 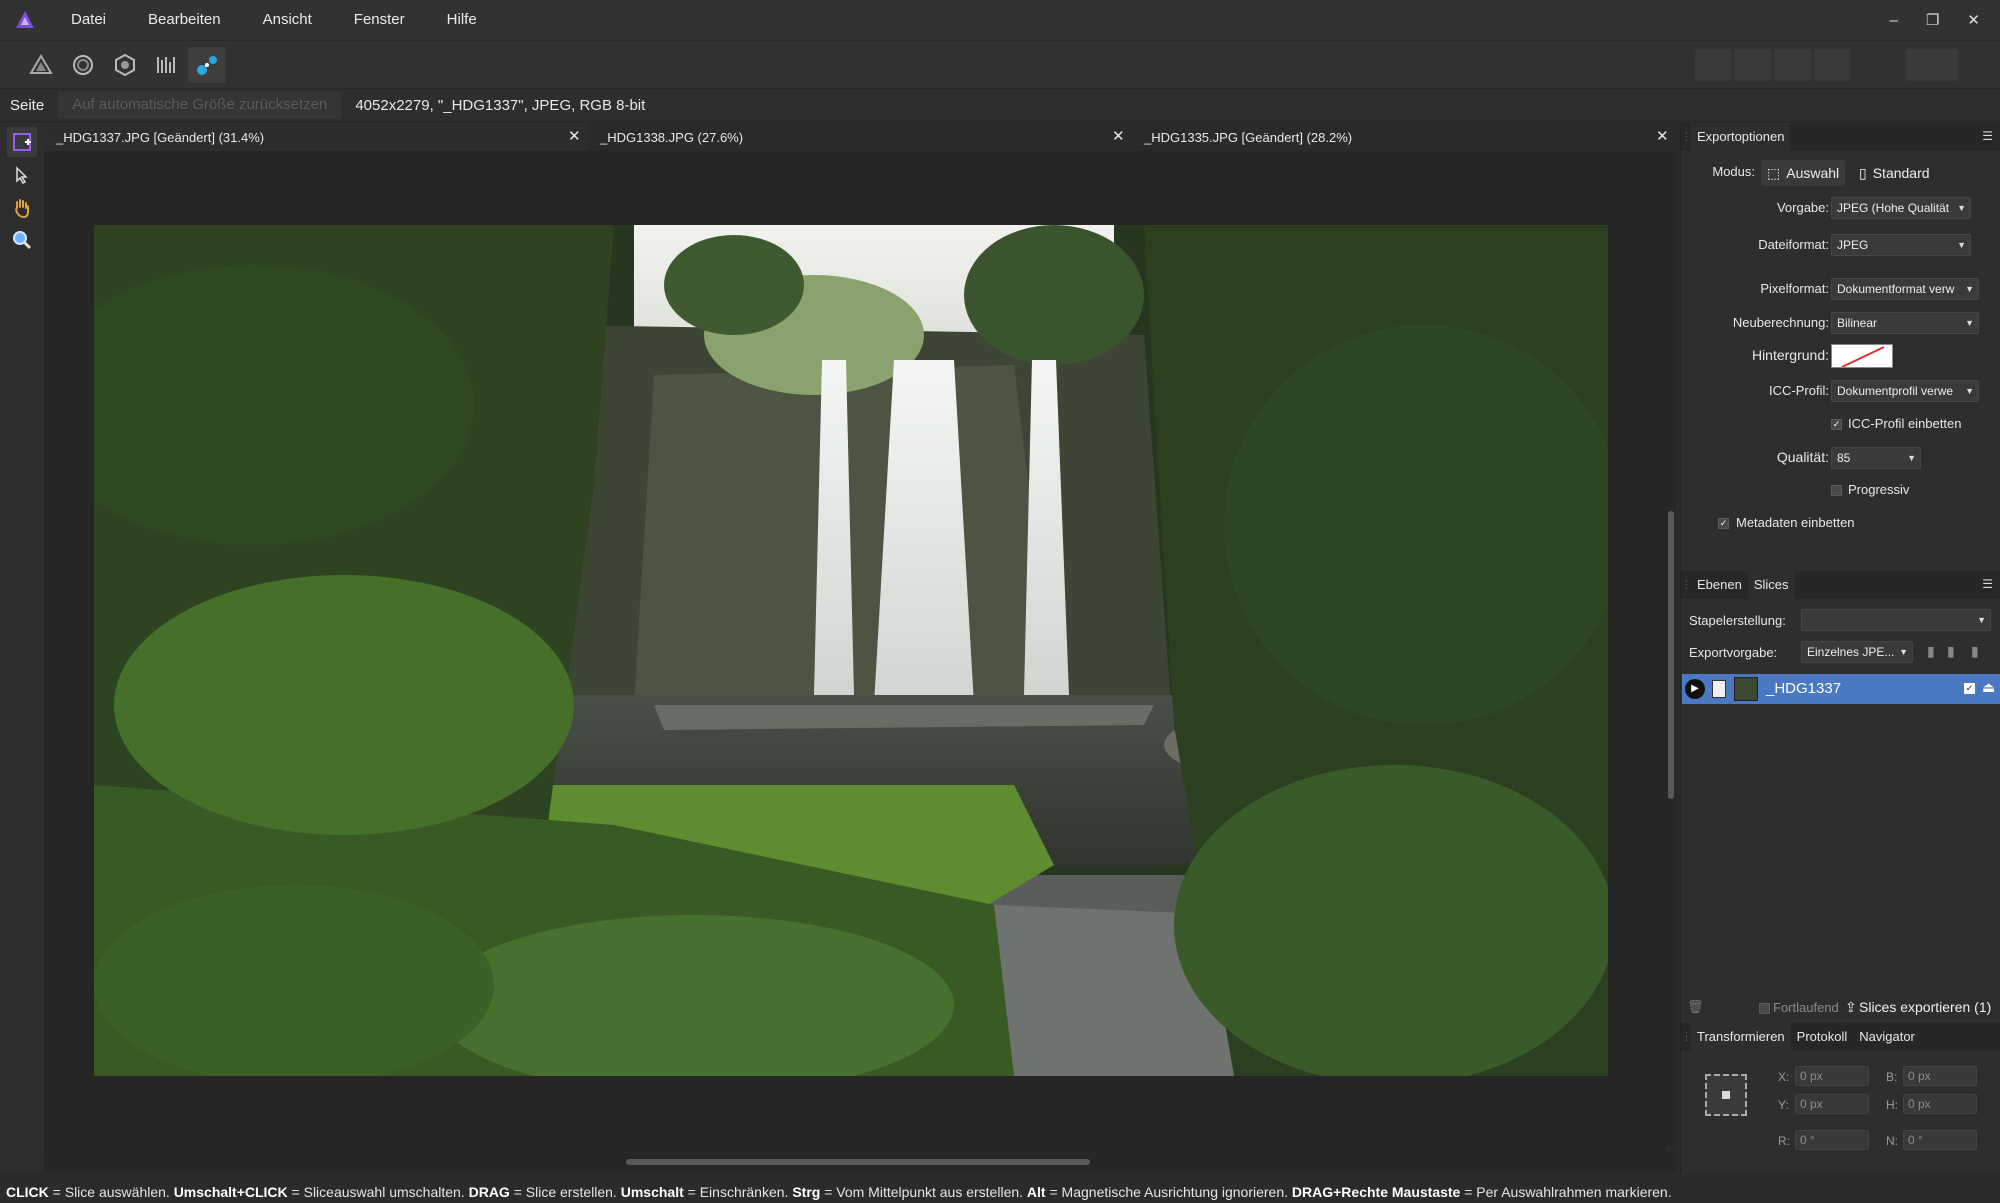 I want to click on slice-name: _HDG1337, so click(x=1804, y=688).